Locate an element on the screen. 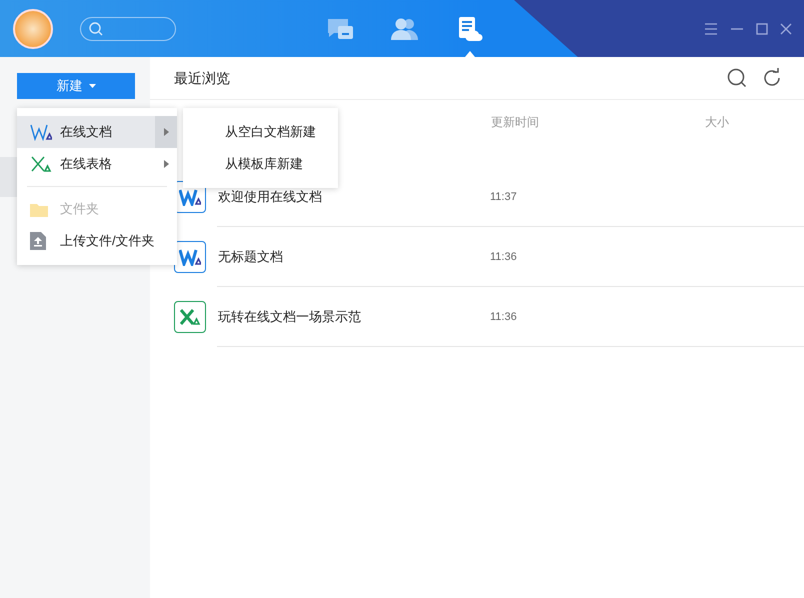 The width and height of the screenshot is (804, 598). avatar is located at coordinates (33, 28).